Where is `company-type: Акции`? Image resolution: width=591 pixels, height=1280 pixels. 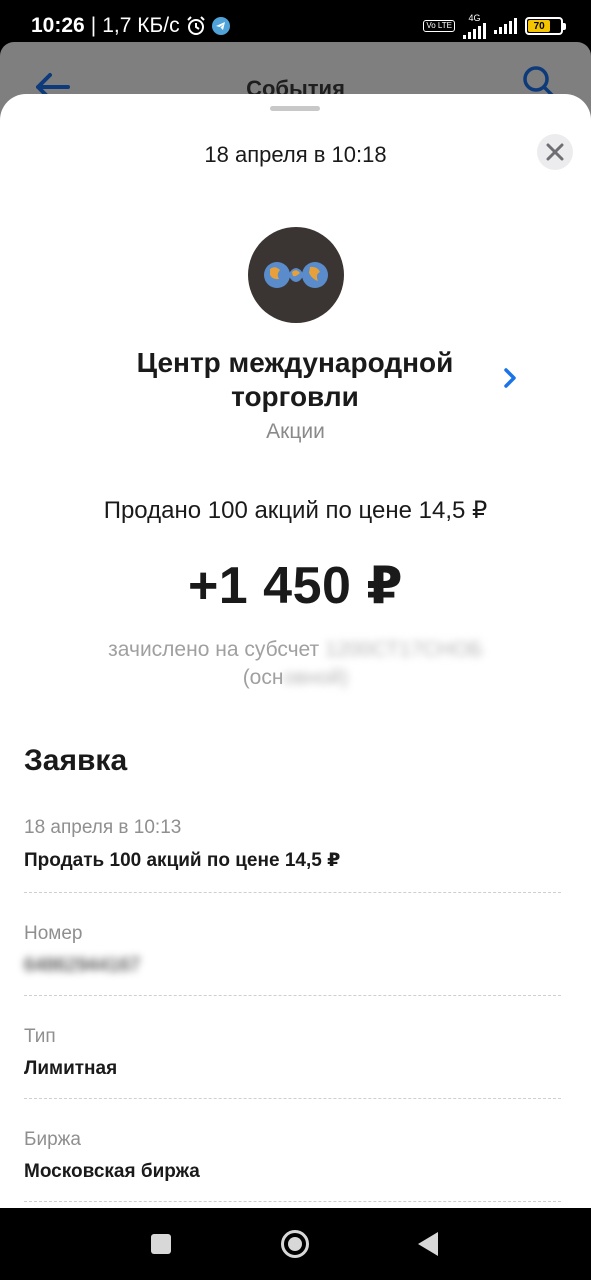
company-type: Акции is located at coordinates (295, 431).